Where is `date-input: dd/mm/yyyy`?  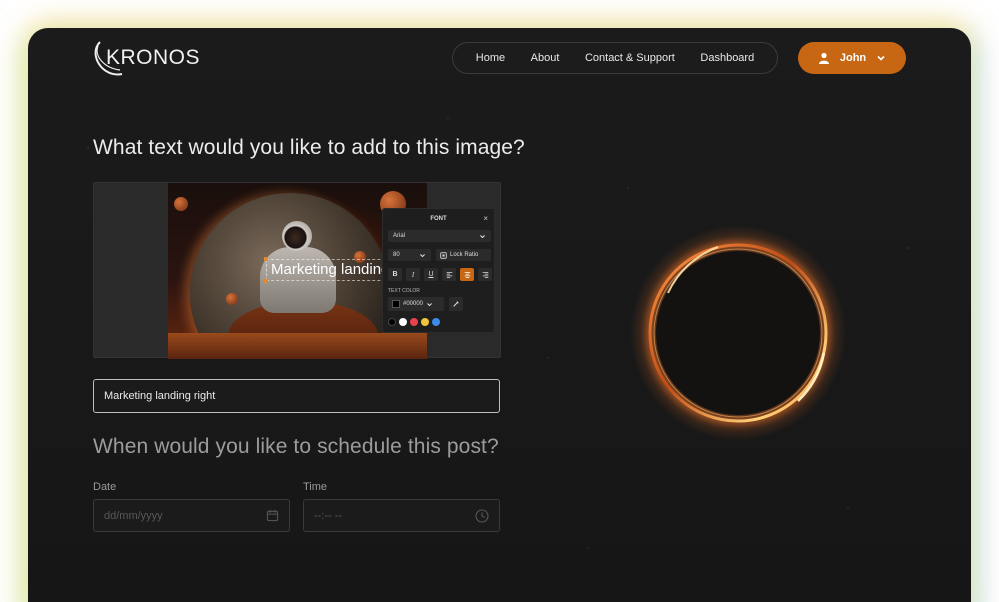
date-input: dd/mm/yyyy is located at coordinates (191, 515).